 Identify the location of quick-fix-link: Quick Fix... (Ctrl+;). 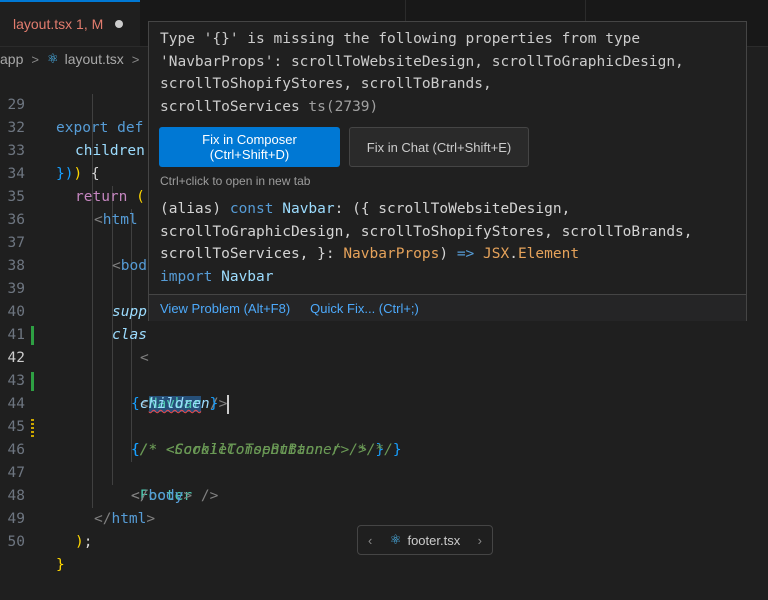
(364, 308).